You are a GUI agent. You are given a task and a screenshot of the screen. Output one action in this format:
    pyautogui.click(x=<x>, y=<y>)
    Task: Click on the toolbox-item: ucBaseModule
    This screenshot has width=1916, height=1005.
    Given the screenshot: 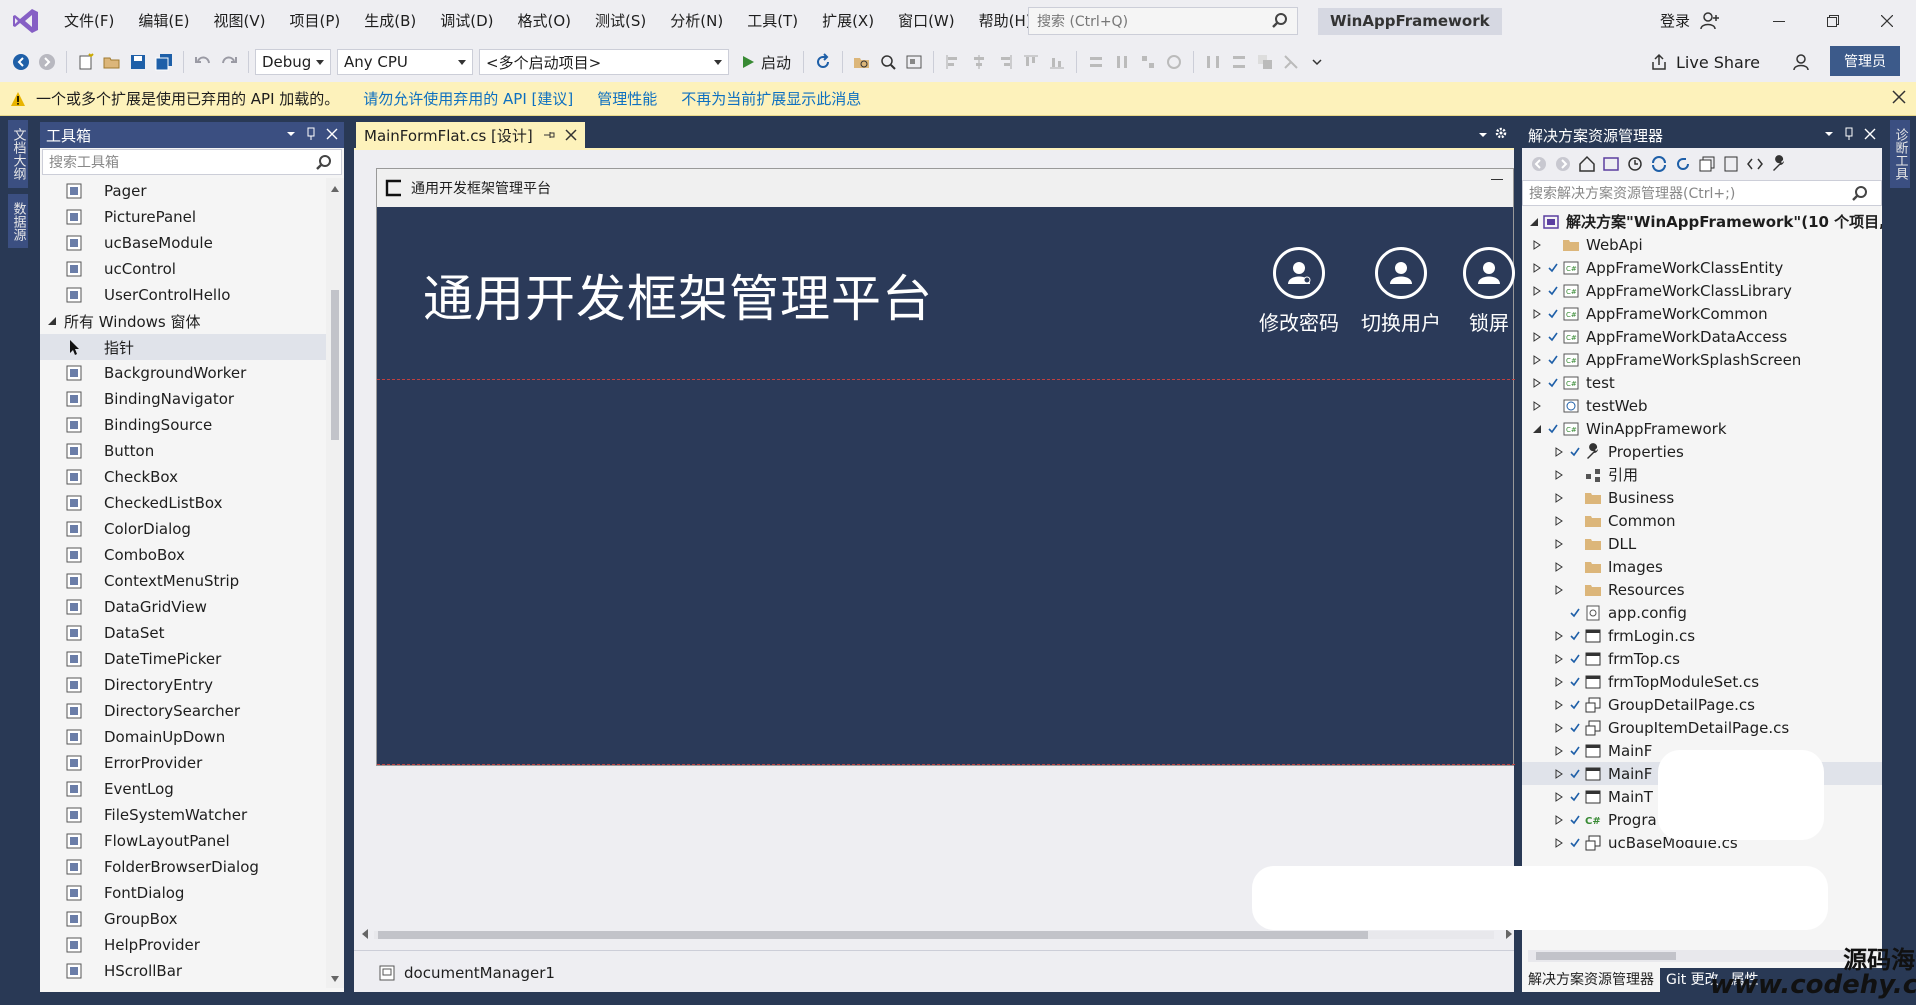 What is the action you would take?
    pyautogui.click(x=183, y=243)
    